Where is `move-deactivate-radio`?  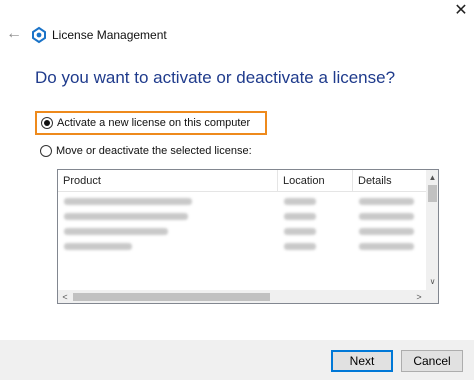
move-deactivate-radio is located at coordinates (46, 151).